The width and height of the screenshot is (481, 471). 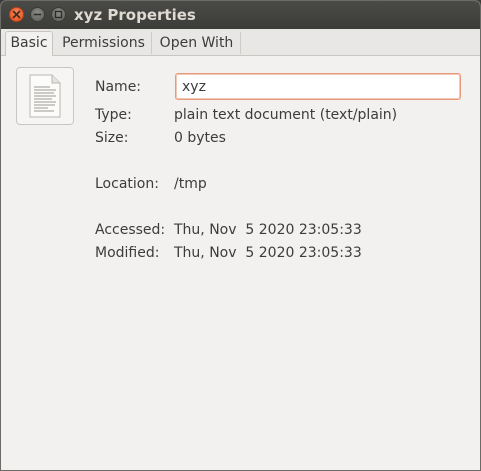 I want to click on tab-bar: Basic Permissions Open With, so click(x=240, y=42).